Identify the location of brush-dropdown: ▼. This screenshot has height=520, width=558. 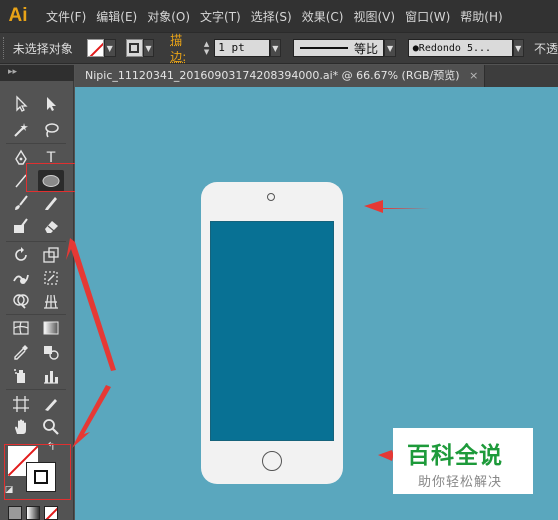
(518, 48).